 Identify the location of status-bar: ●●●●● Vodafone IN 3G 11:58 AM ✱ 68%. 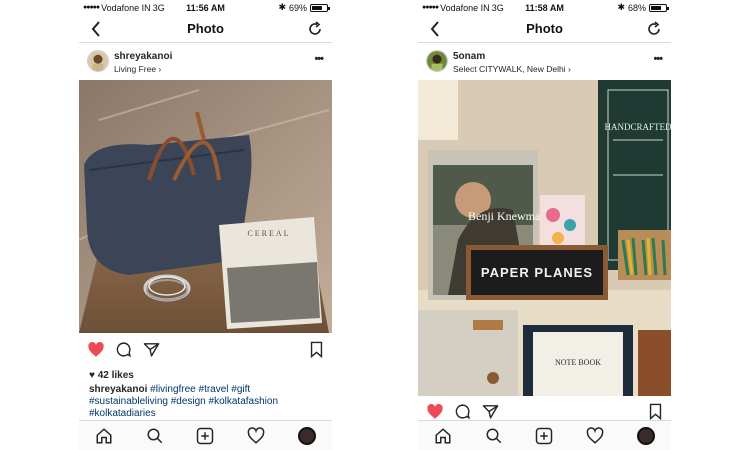
(544, 7).